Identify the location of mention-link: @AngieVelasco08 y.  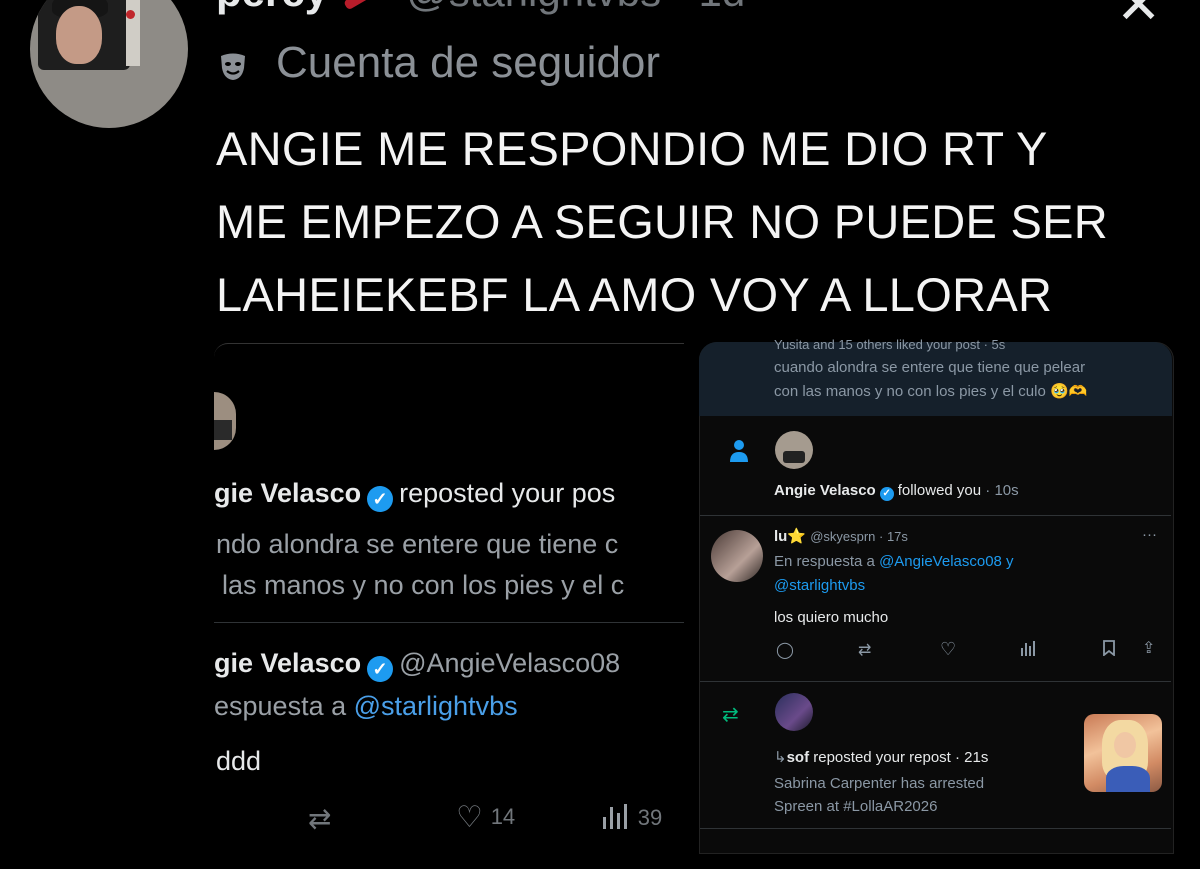
(946, 561).